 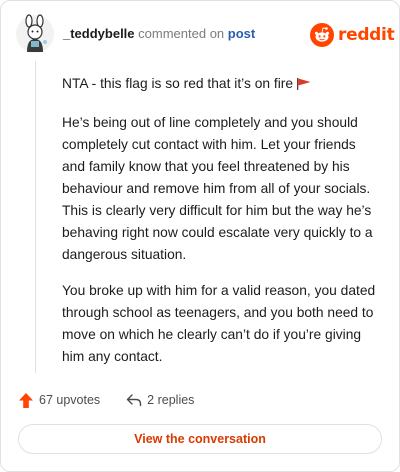 What do you see at coordinates (322, 35) in the screenshot?
I see `reddit-alien-icon` at bounding box center [322, 35].